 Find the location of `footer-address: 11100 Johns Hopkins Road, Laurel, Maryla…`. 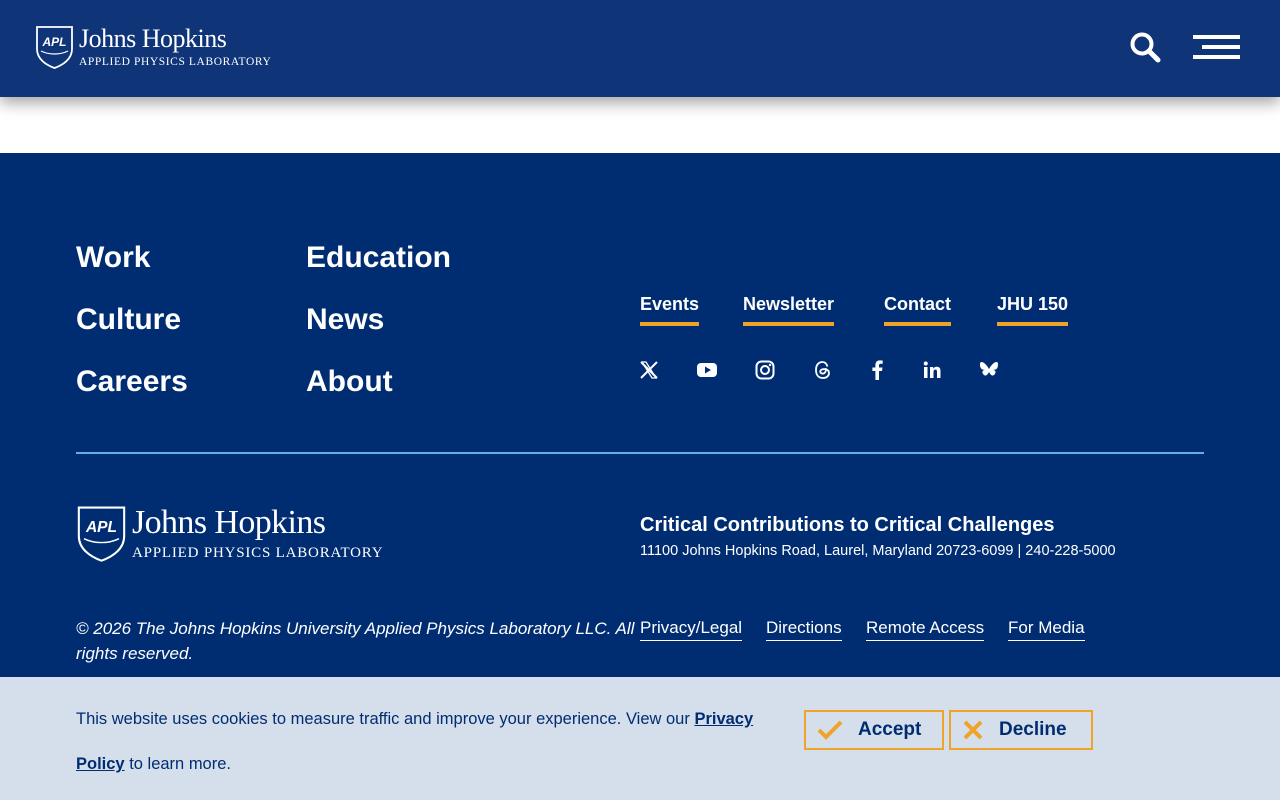

footer-address: 11100 Johns Hopkins Road, Laurel, Maryla… is located at coordinates (878, 551).